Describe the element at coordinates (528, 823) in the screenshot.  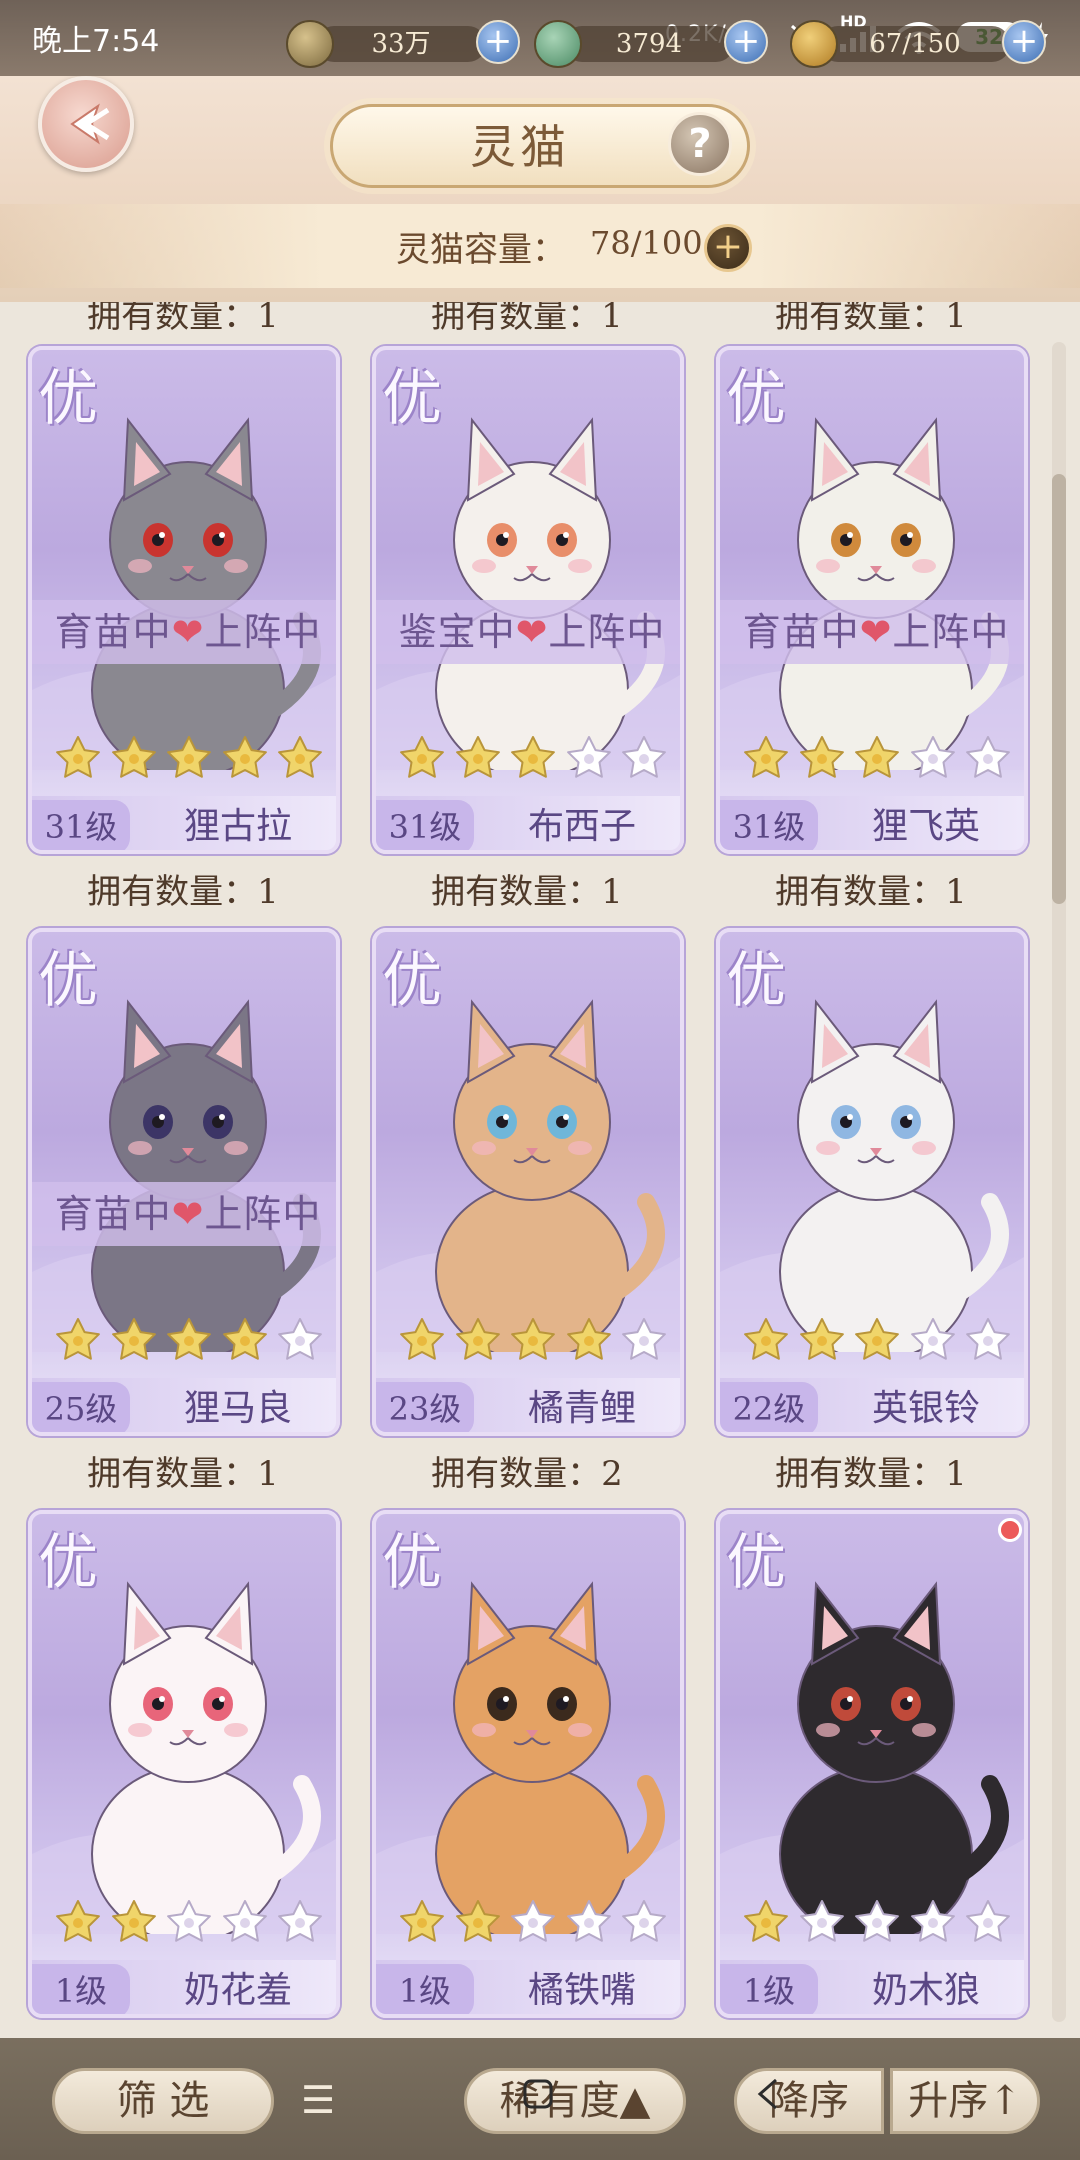
I see `card-footer: 31级 布西子` at that location.